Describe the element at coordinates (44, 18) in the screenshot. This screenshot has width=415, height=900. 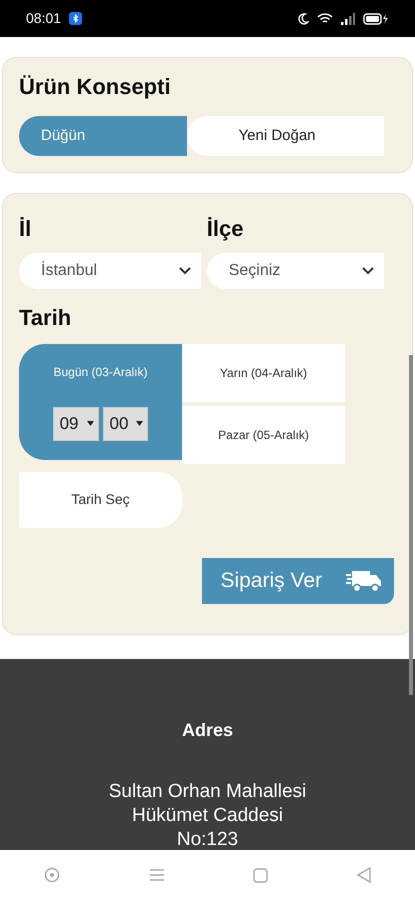
I see `status-time: 08:01` at that location.